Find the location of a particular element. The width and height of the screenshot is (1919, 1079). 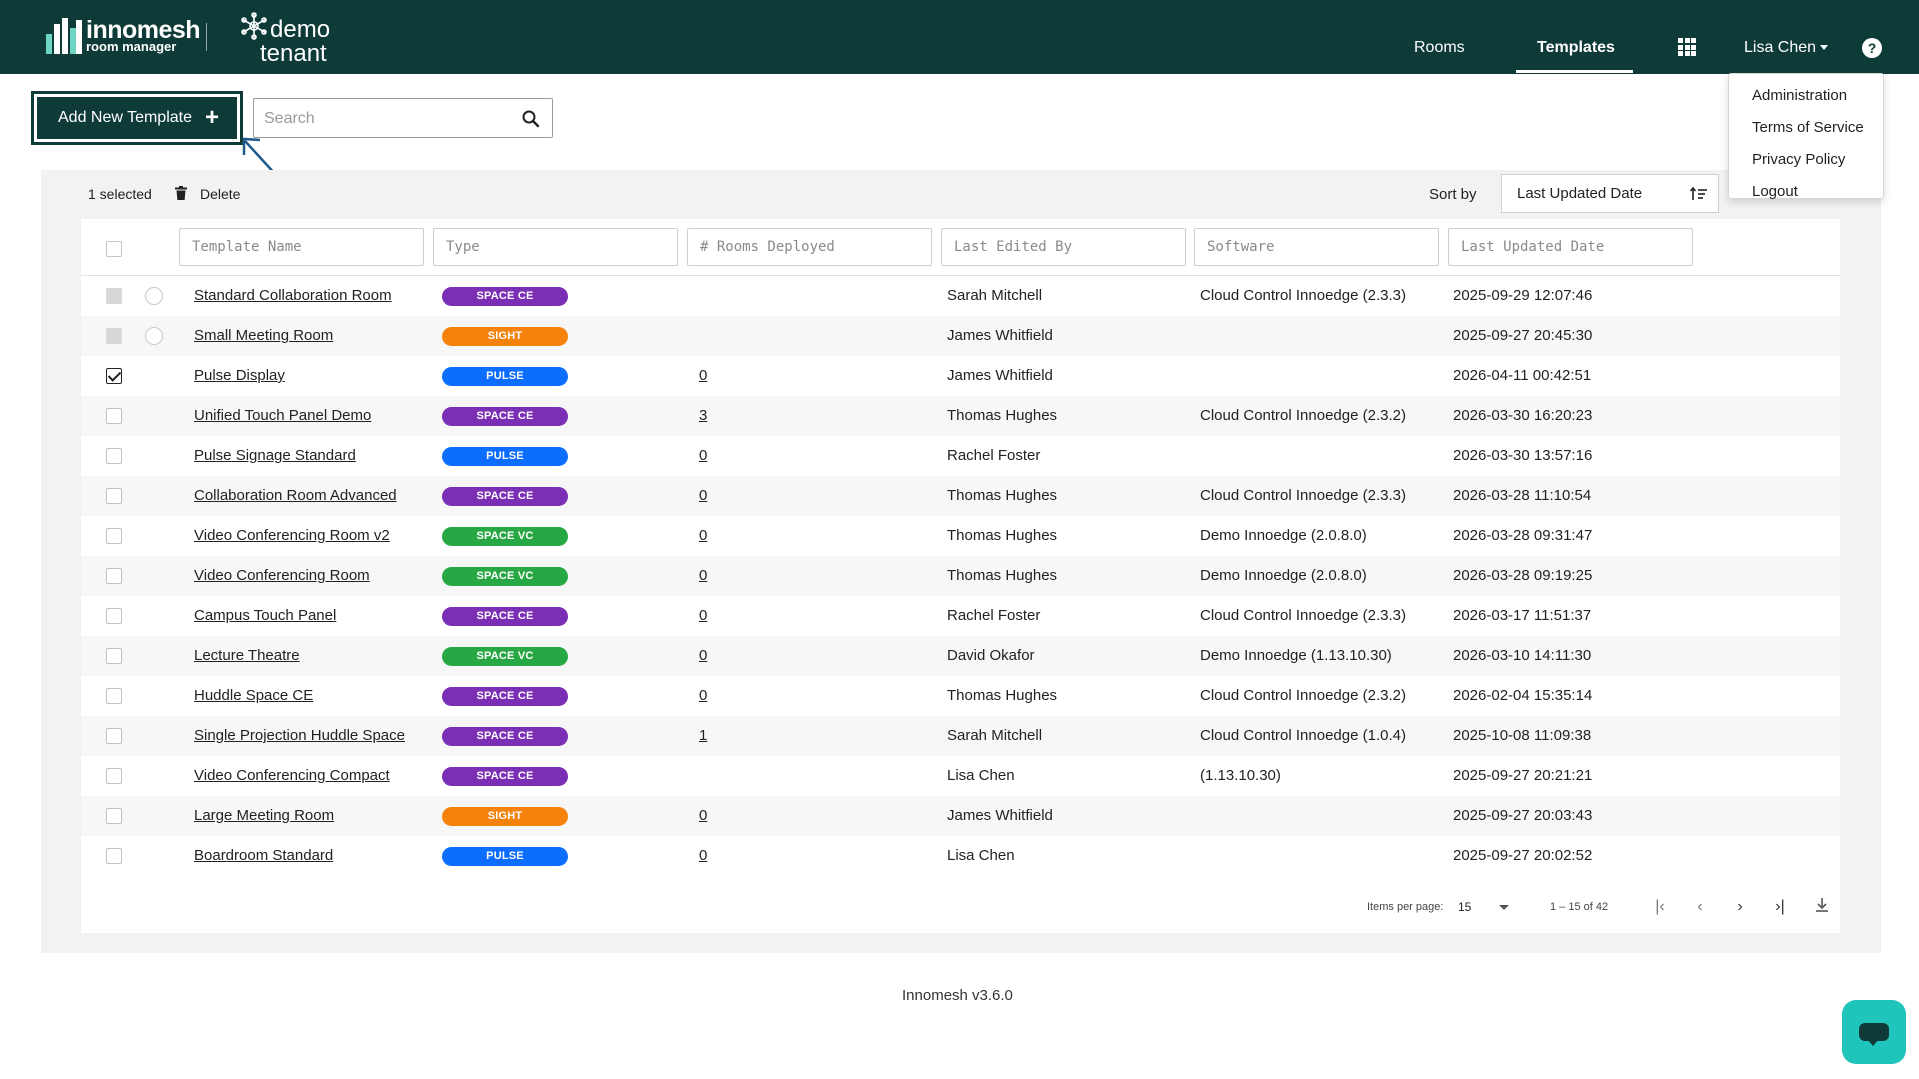

template-name-link: Single Projection Huddle Space is located at coordinates (299, 735).